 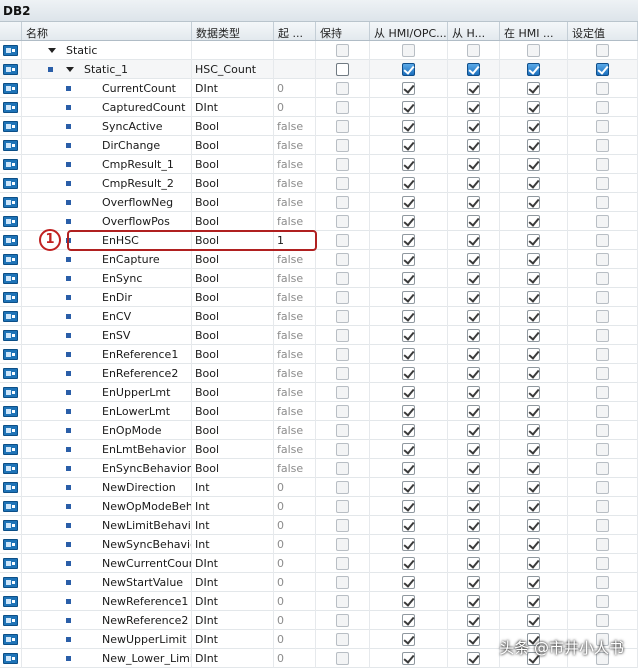 I want to click on table-row: SyncActive Bool false, so click(x=319, y=126).